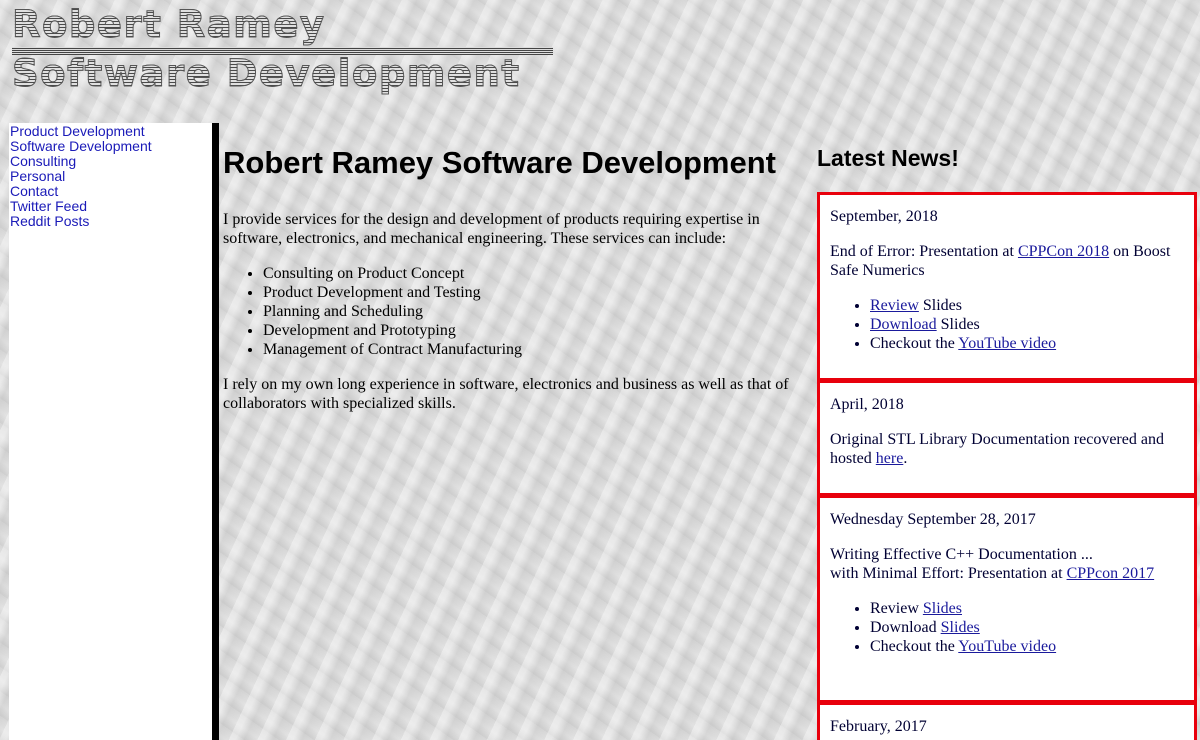 This screenshot has width=1200, height=740. What do you see at coordinates (534, 330) in the screenshot?
I see `service-item: Development and Prototyping` at bounding box center [534, 330].